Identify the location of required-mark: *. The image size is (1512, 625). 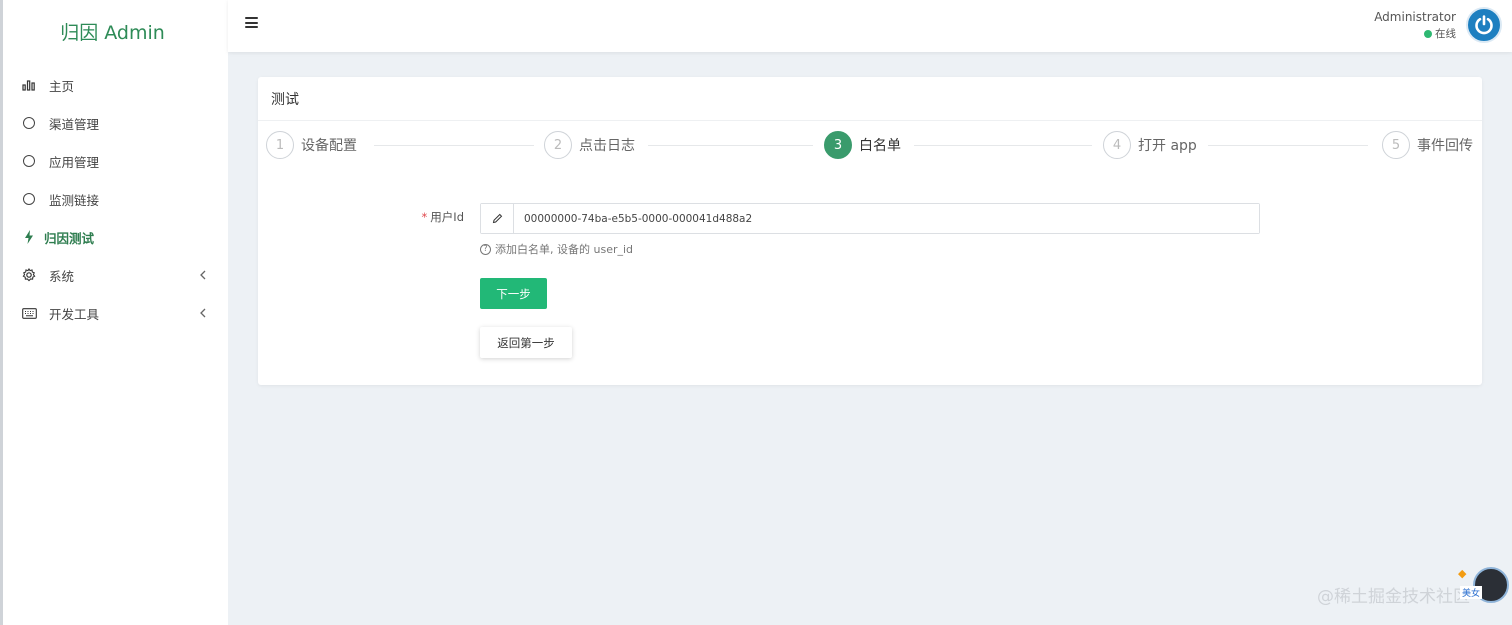
(424, 217).